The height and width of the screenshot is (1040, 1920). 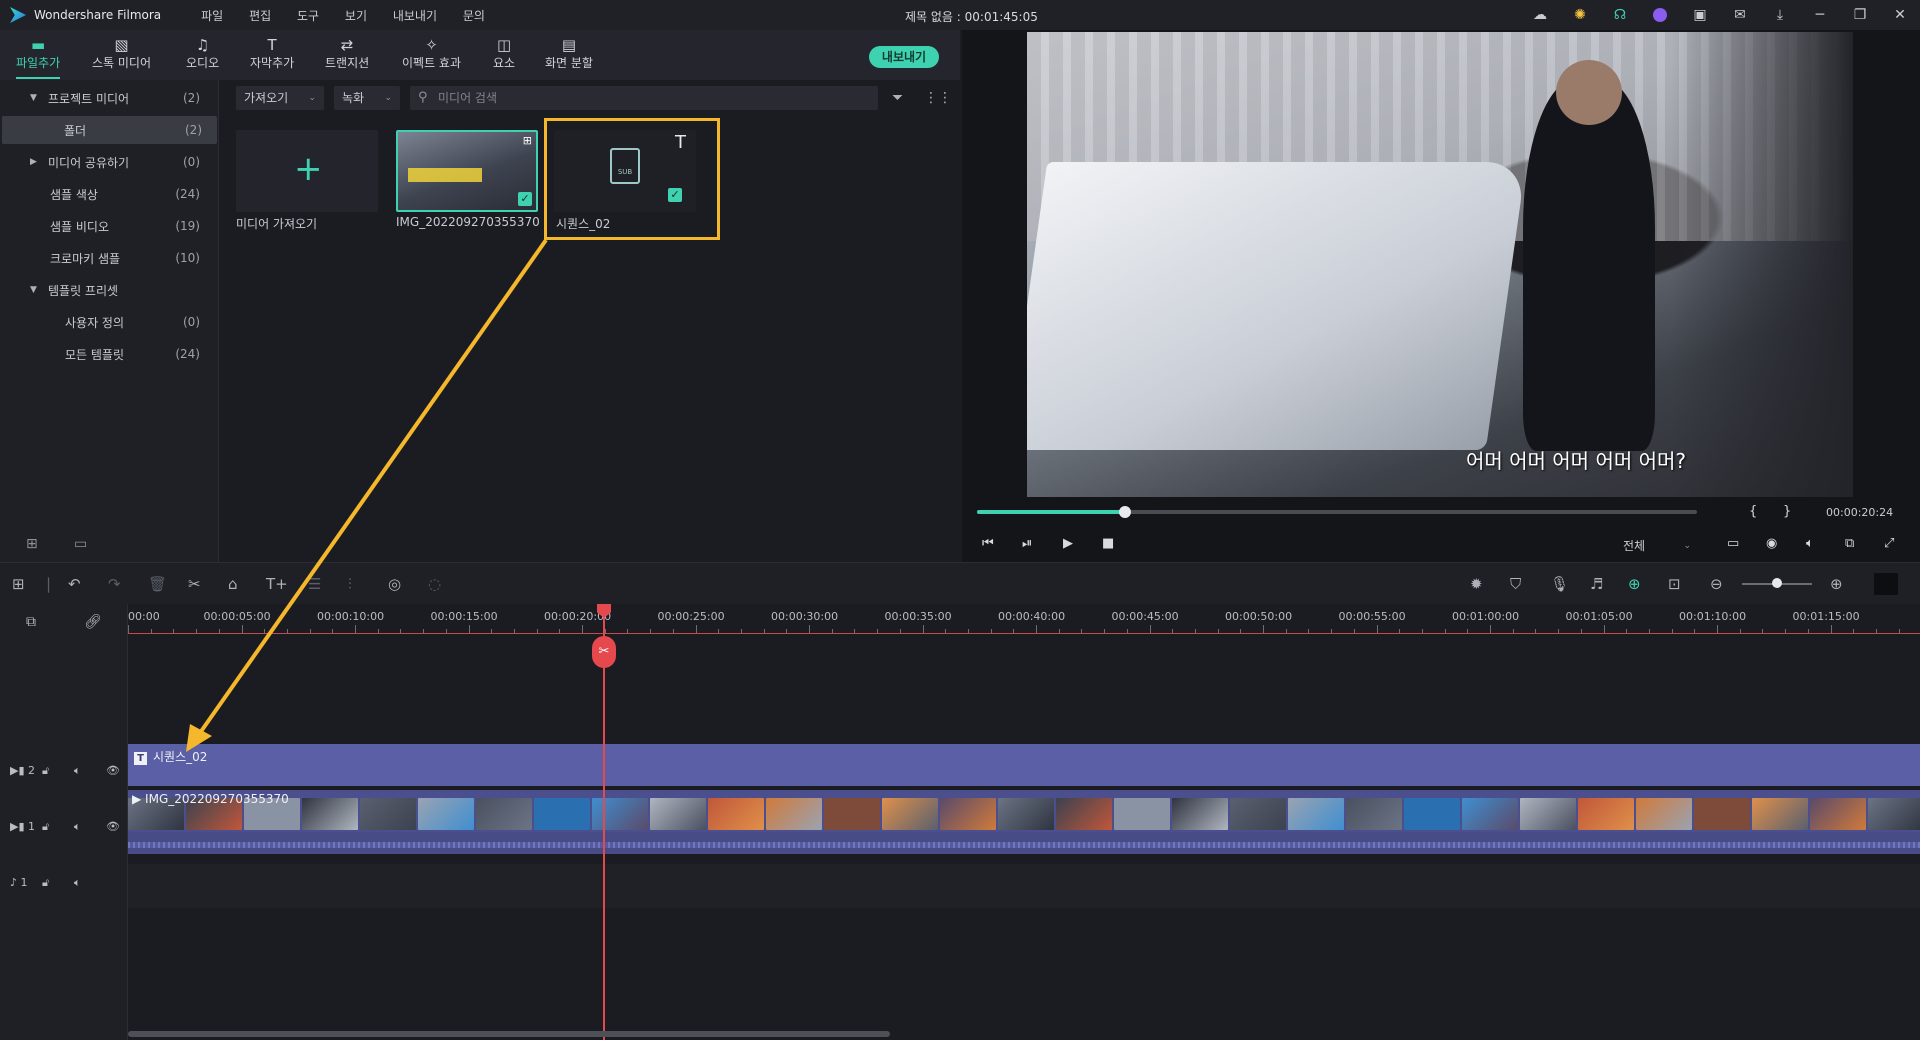 What do you see at coordinates (1515, 584) in the screenshot?
I see `marker-icon: ⛉` at bounding box center [1515, 584].